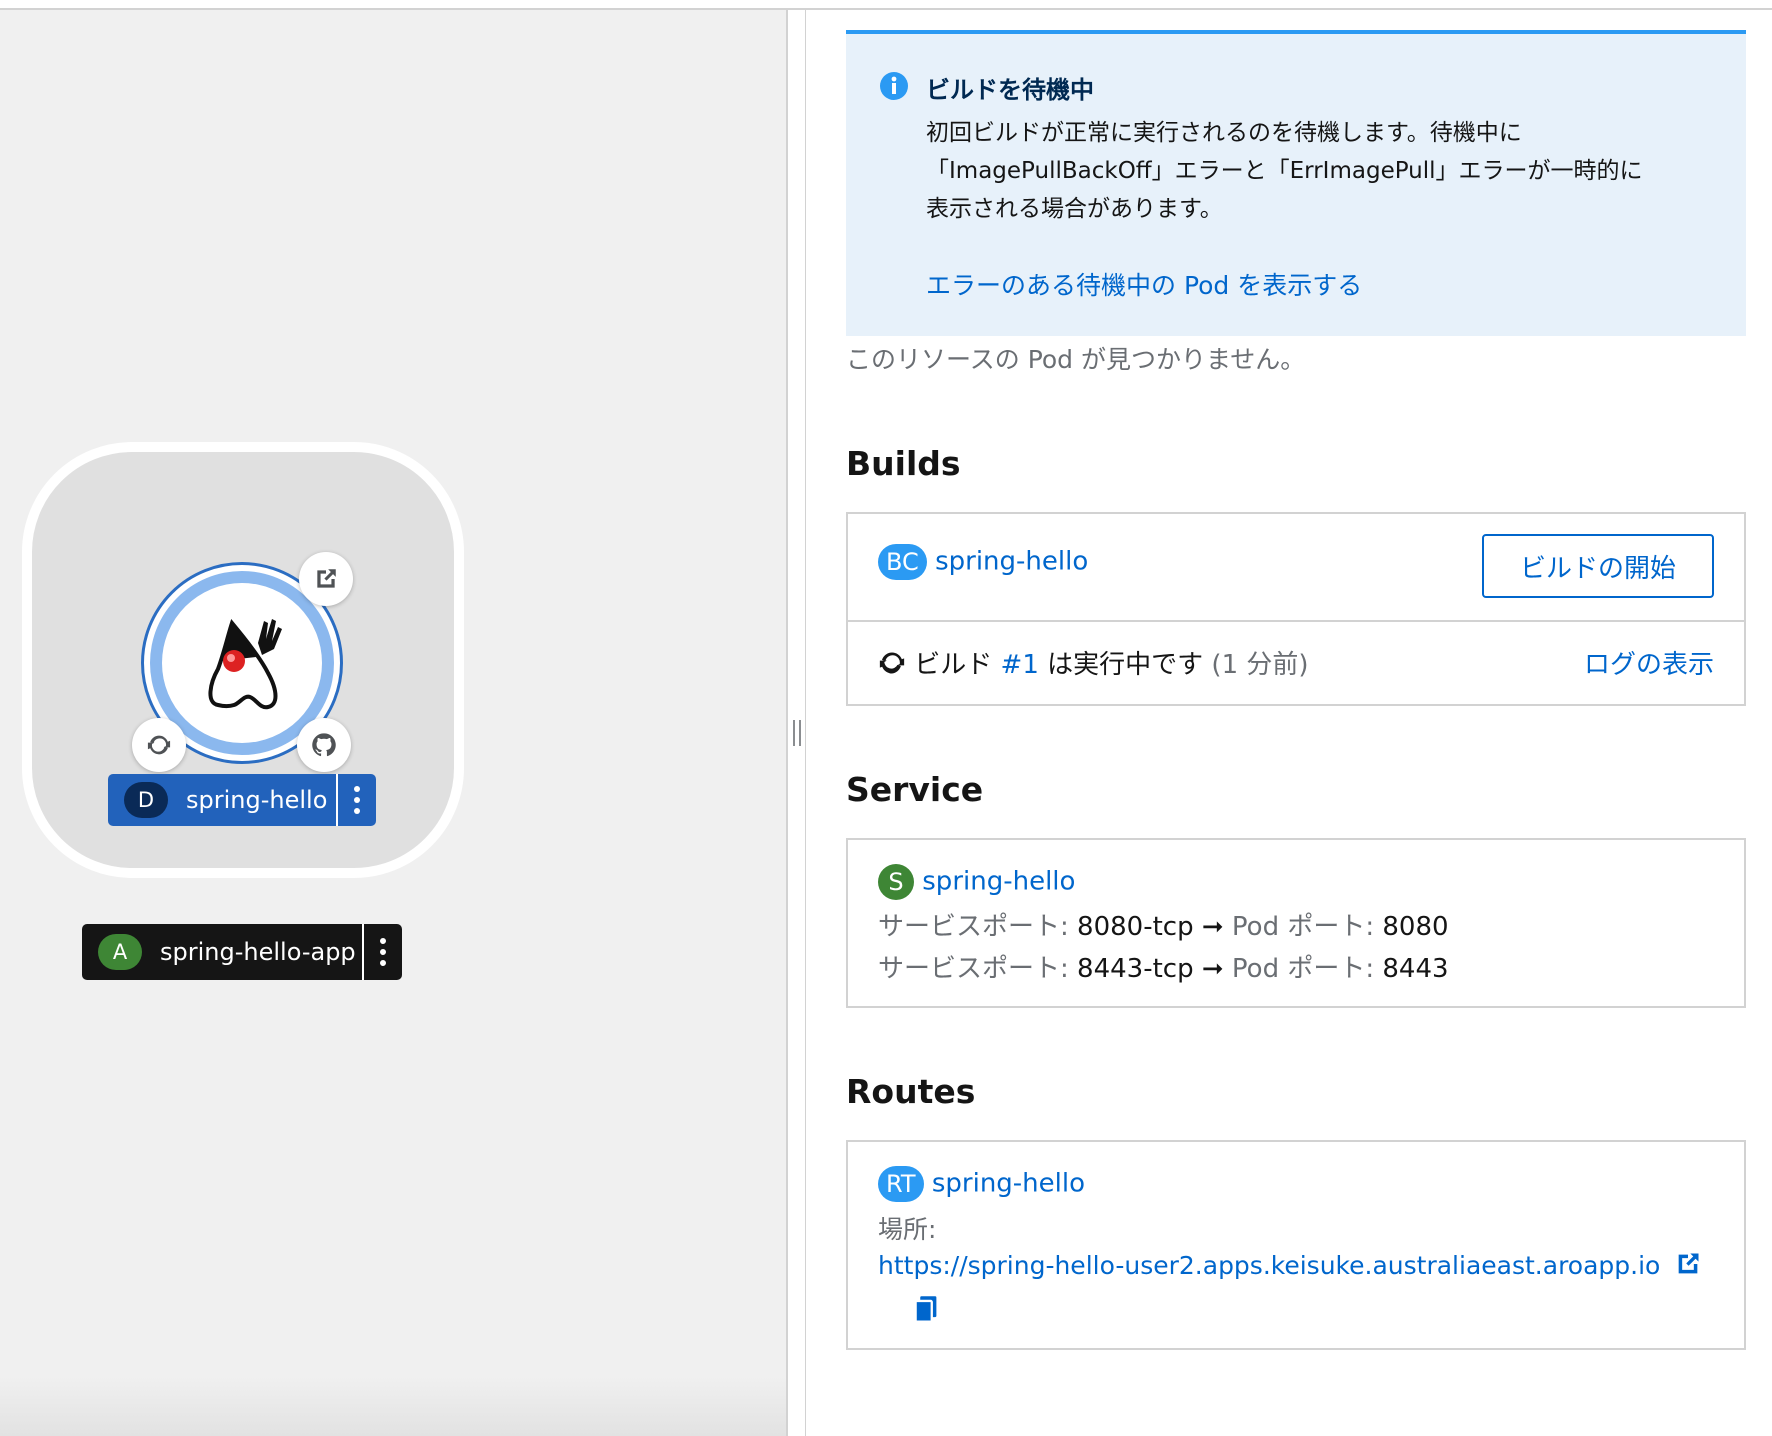 The width and height of the screenshot is (1772, 1436). What do you see at coordinates (903, 463) in the screenshot?
I see `builds-heading: Builds` at bounding box center [903, 463].